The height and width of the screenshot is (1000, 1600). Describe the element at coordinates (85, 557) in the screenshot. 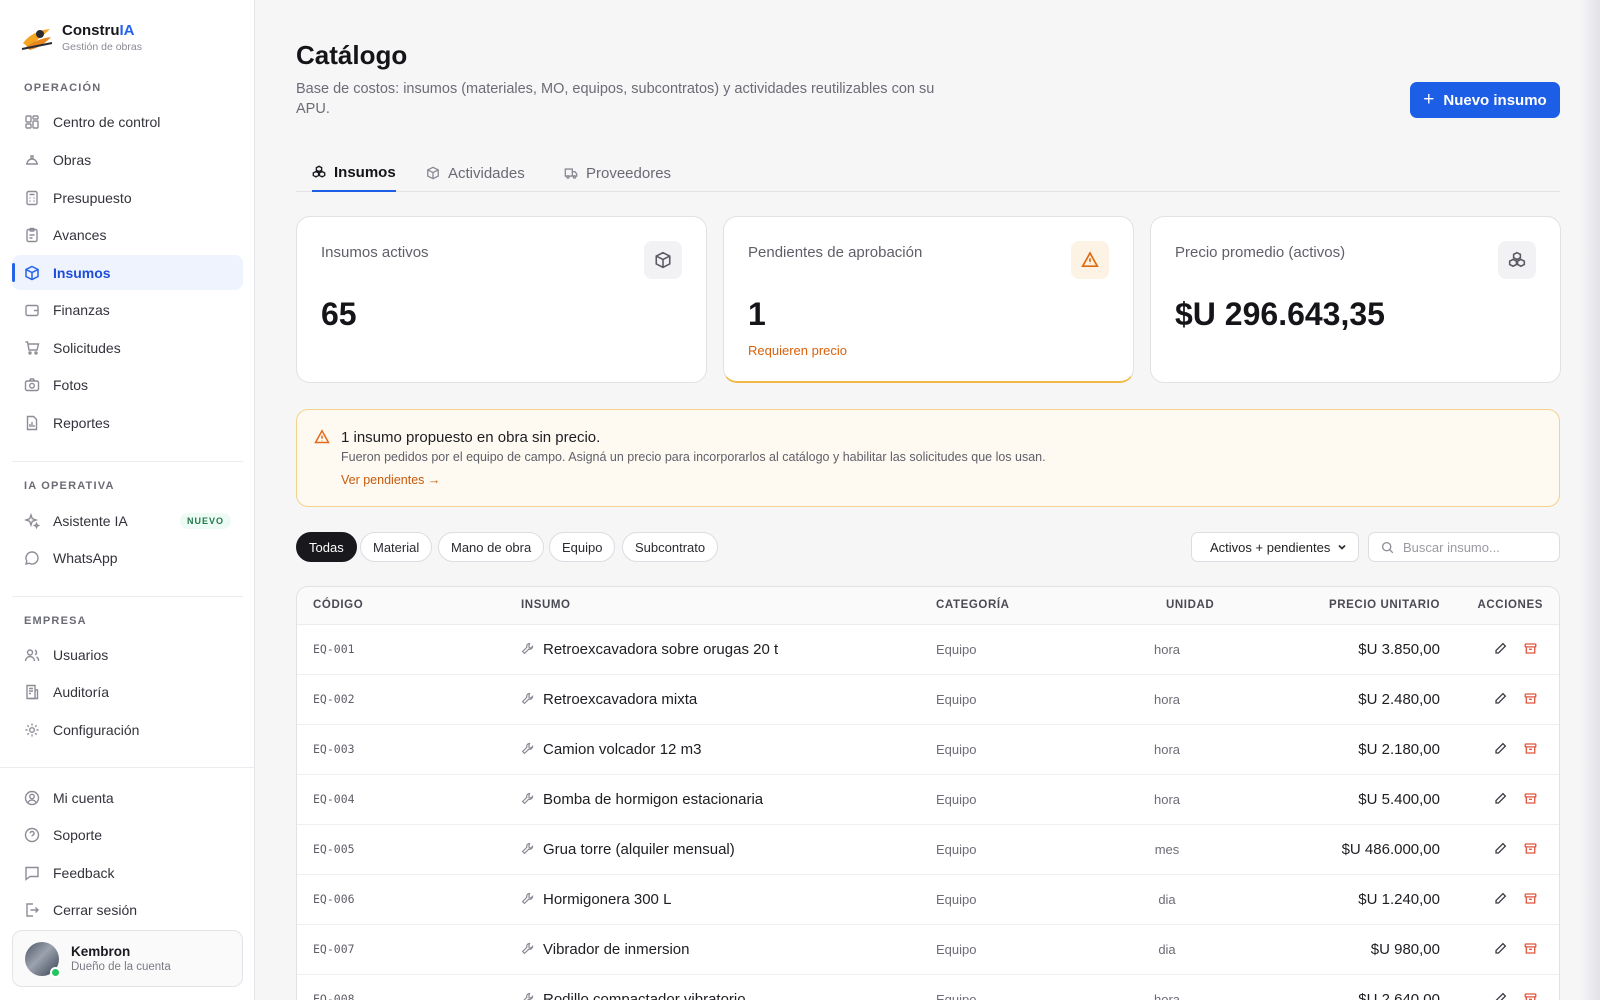

I see `sidebar-item-label: WhatsApp` at that location.